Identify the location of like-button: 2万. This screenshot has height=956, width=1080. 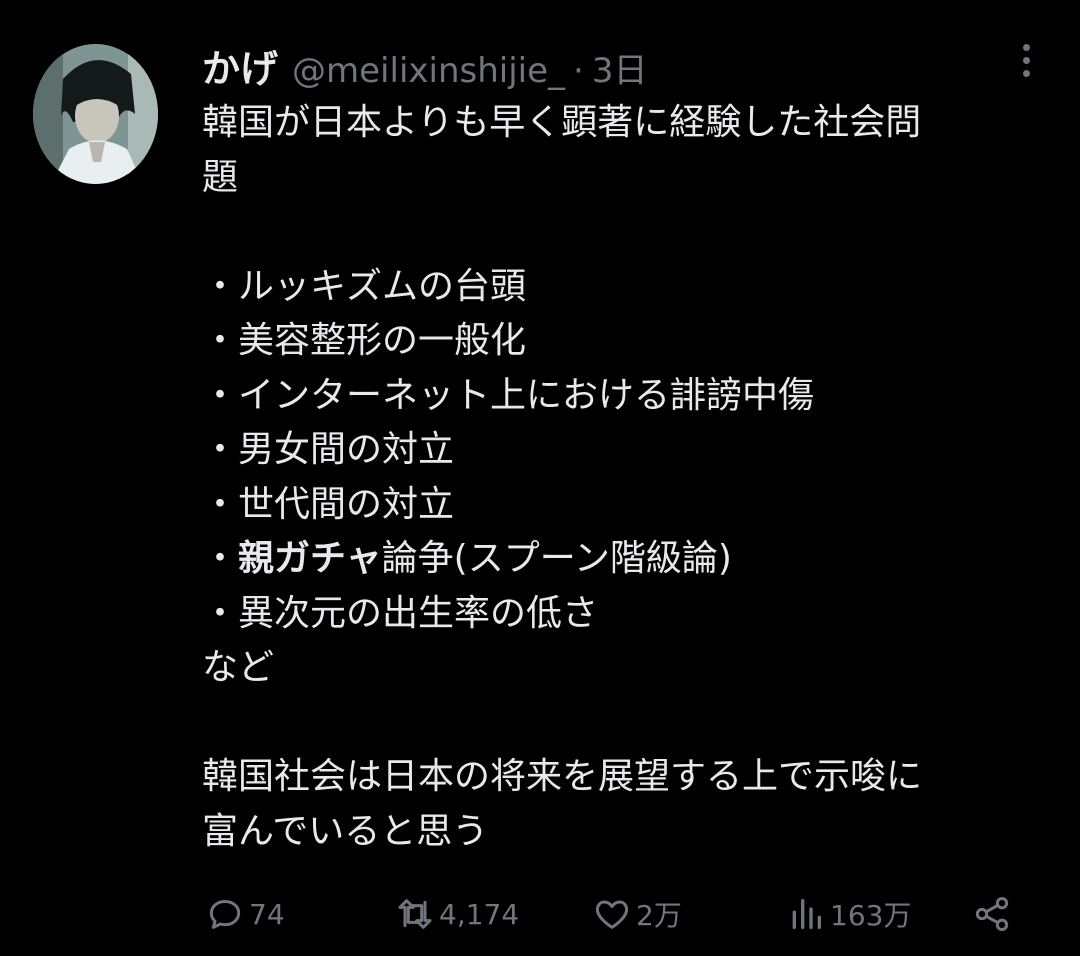
(637, 914).